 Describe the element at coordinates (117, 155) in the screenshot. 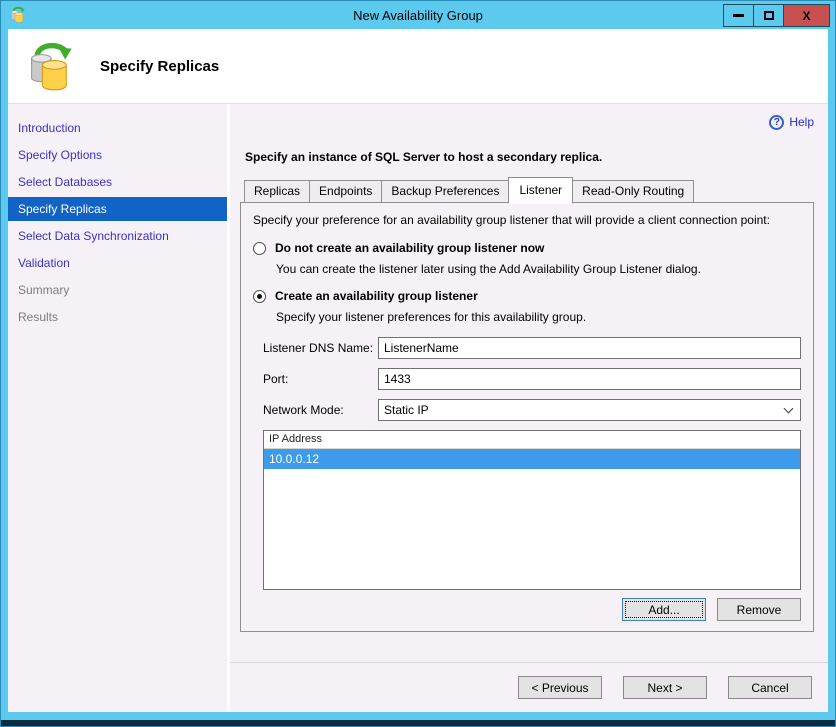

I see `sidebar-item-specify-options: Specify Options` at that location.